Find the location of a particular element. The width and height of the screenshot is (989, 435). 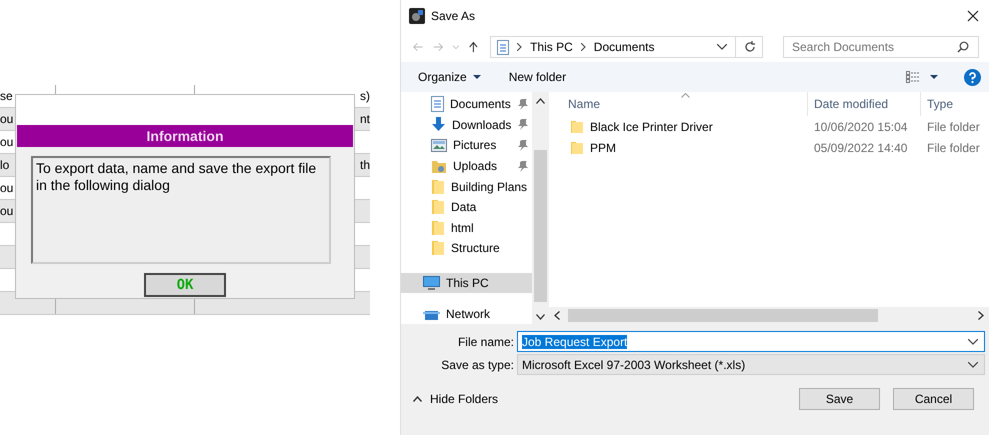

table-cell: th is located at coordinates (365, 165).